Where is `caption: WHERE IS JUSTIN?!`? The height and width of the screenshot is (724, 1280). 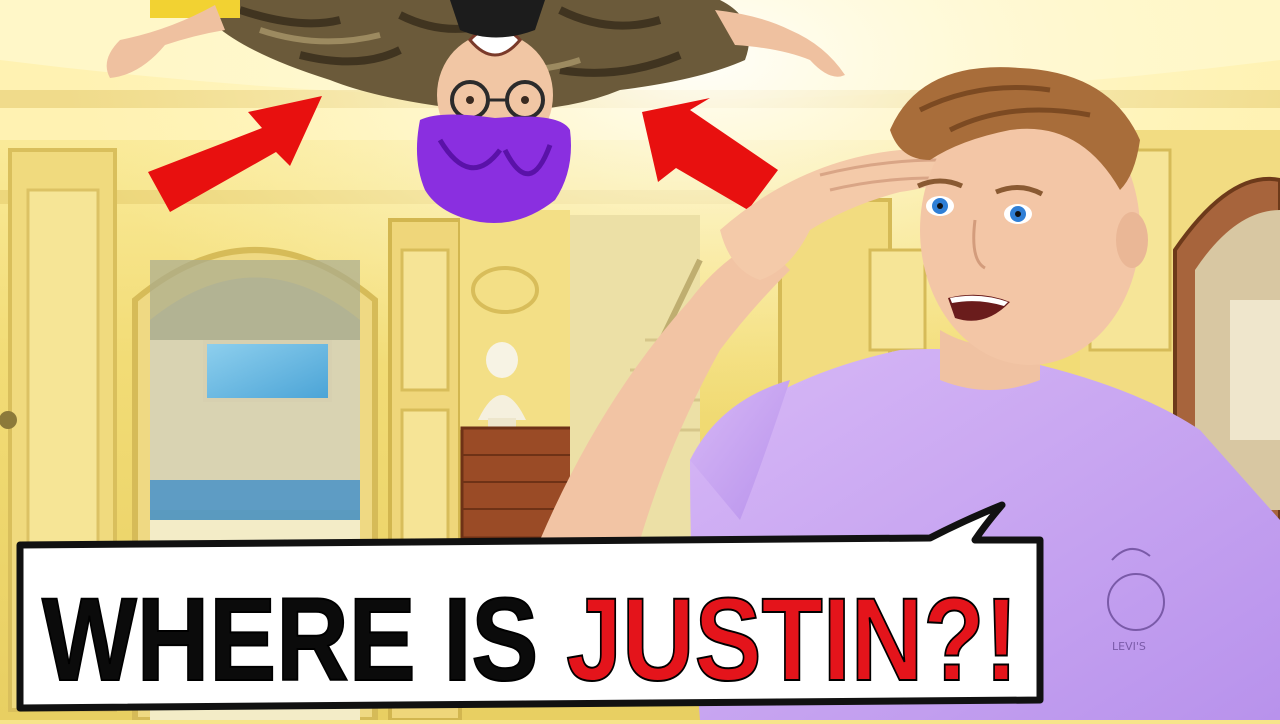
caption: WHERE IS JUSTIN?! is located at coordinates (530, 640).